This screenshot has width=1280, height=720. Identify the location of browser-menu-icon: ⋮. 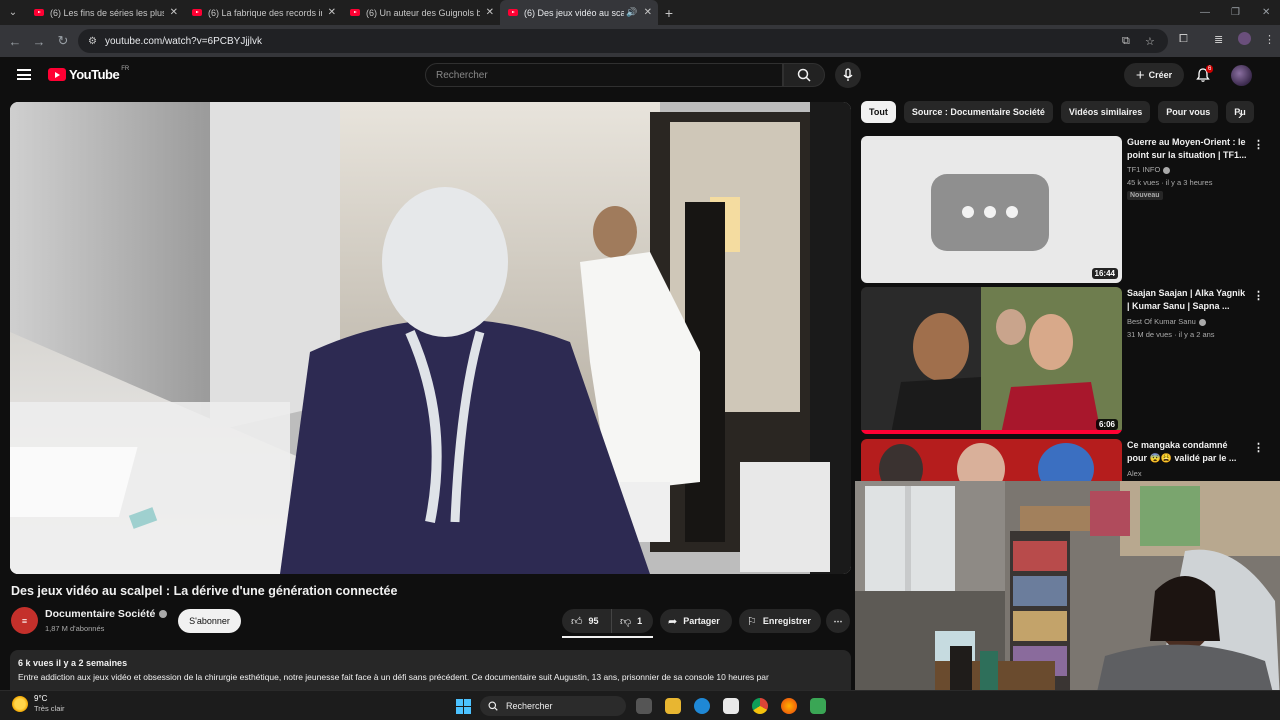
(1269, 39).